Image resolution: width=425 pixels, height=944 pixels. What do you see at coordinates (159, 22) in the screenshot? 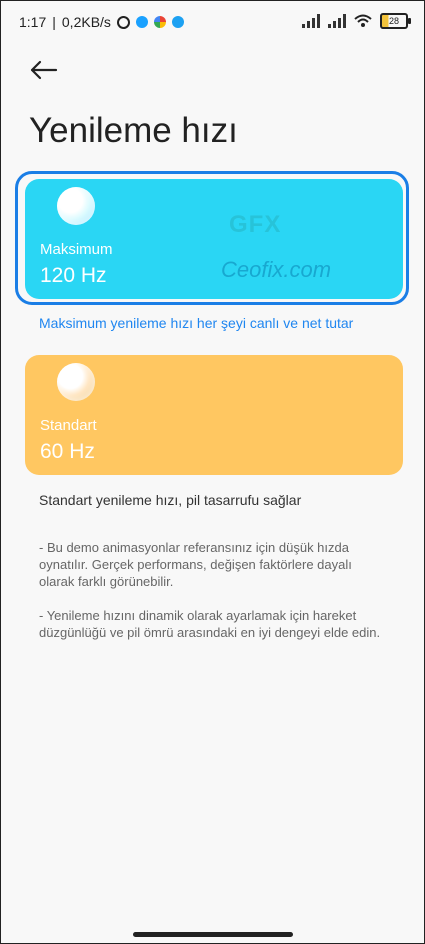
I see `google-icon` at bounding box center [159, 22].